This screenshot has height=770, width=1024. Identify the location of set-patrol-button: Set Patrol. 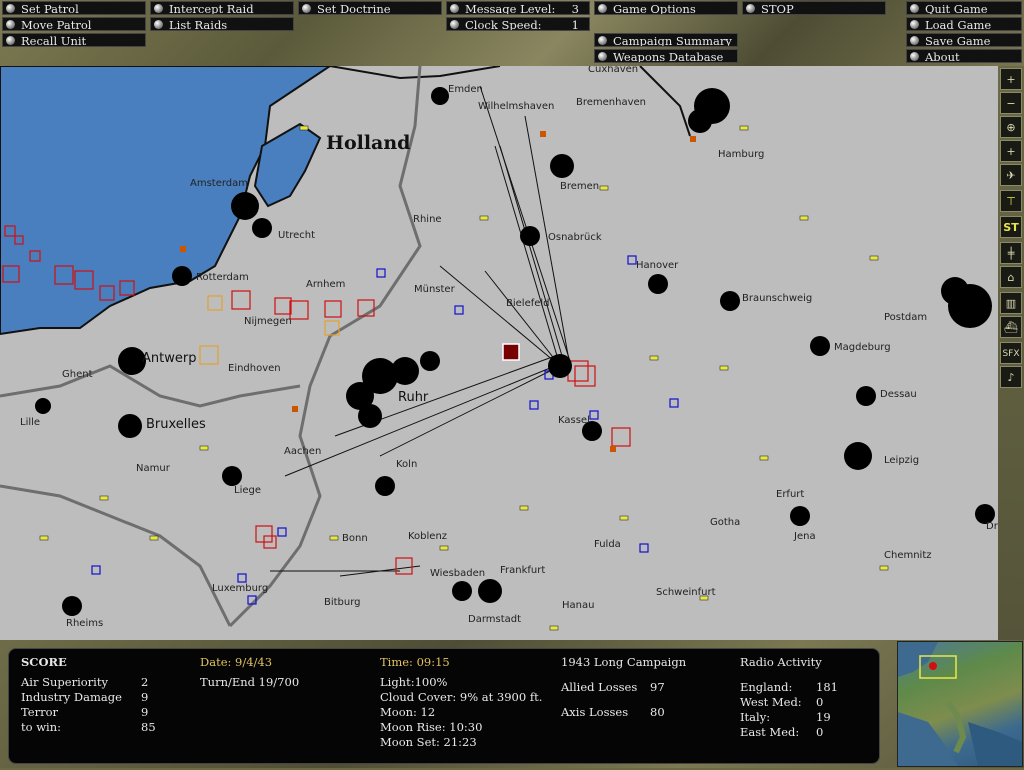
(74, 8).